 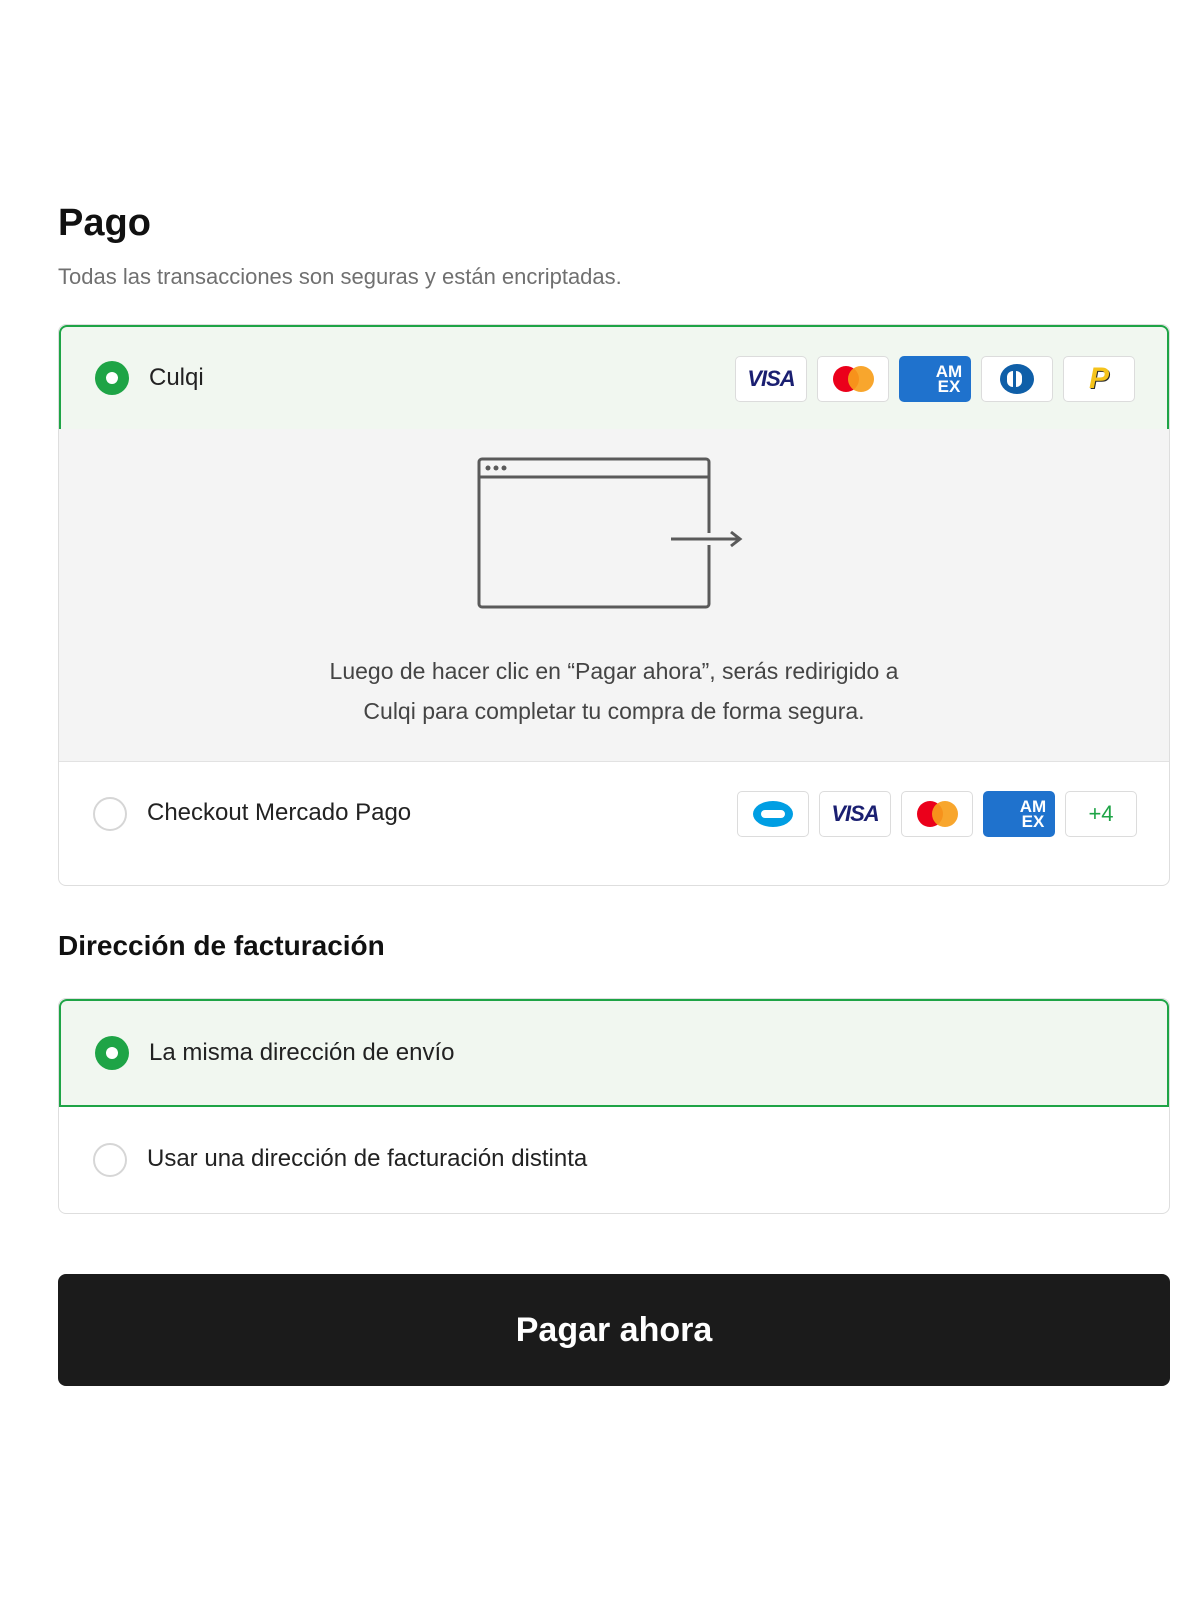 I want to click on billing-address-title: Dirección de facturación, so click(x=221, y=945).